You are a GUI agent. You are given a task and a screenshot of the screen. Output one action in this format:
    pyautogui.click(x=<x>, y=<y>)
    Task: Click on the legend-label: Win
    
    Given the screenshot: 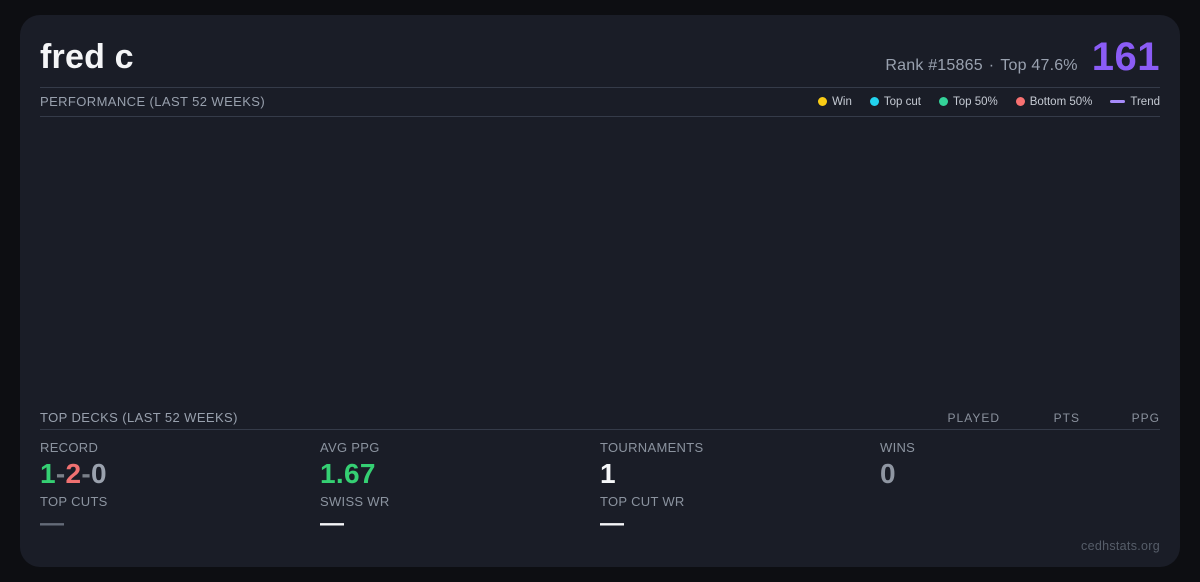 What is the action you would take?
    pyautogui.click(x=842, y=101)
    